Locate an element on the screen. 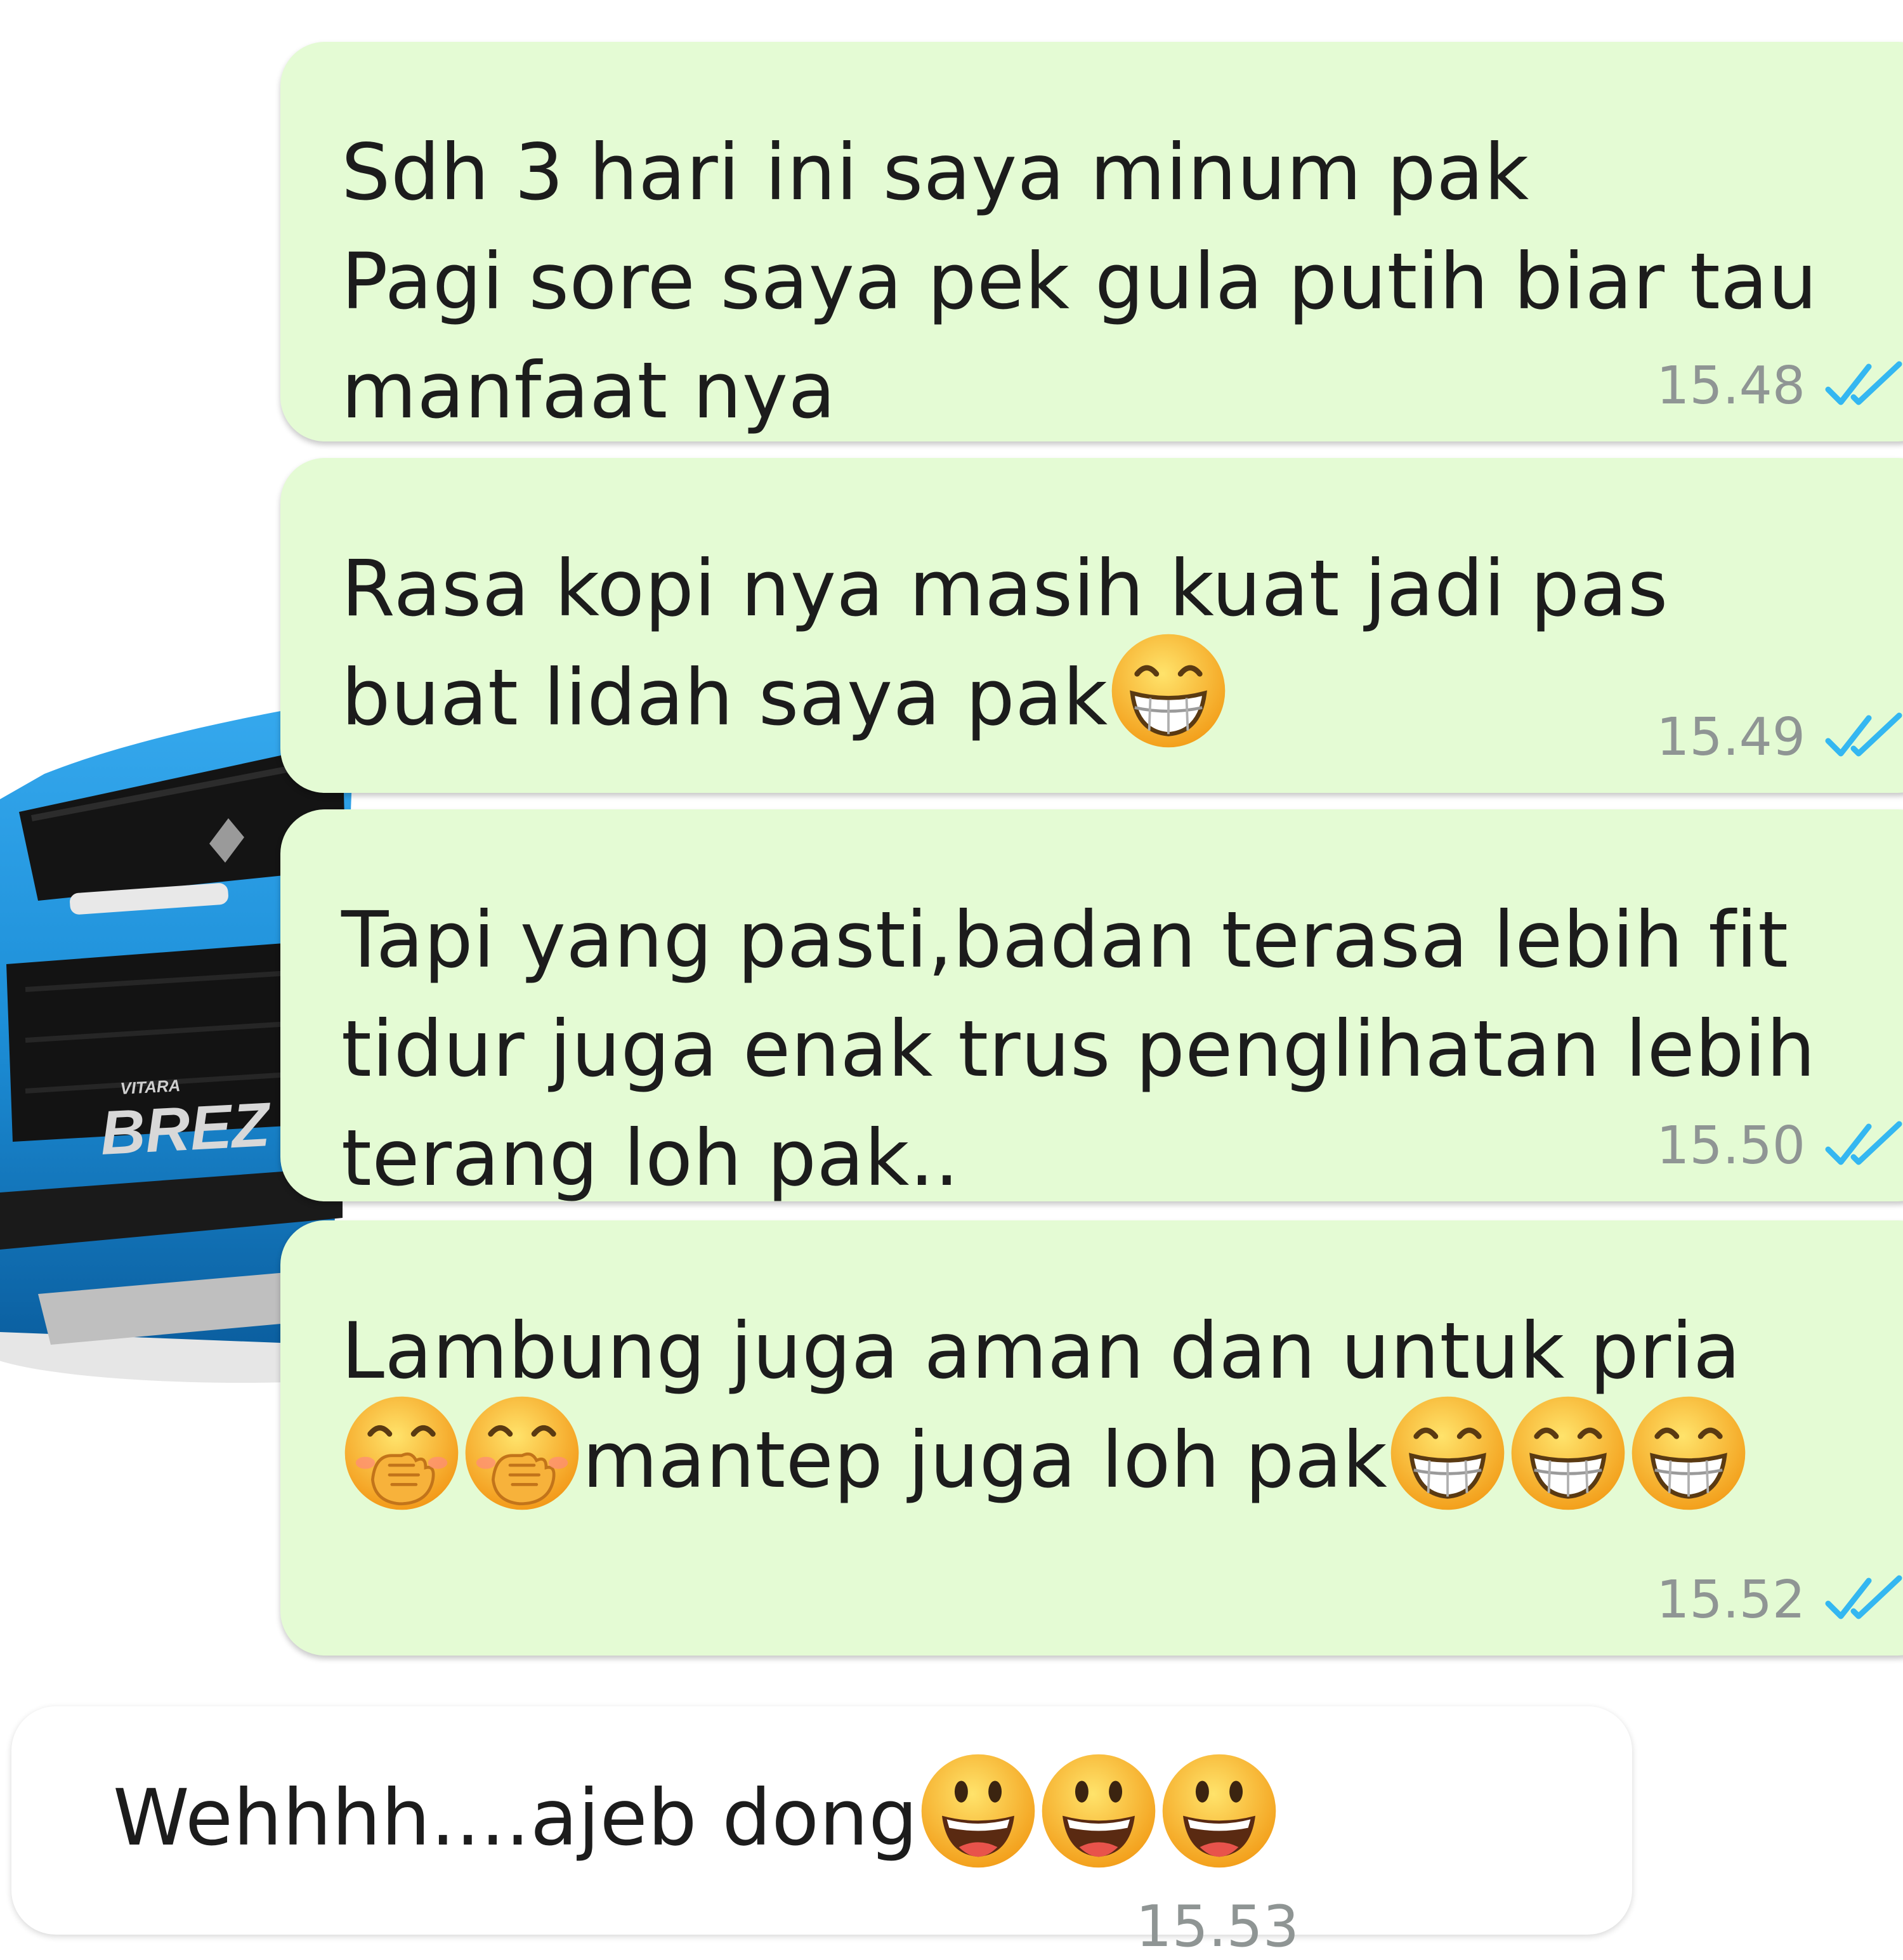 The height and width of the screenshot is (1960, 1903). message-meta: 15.49 is located at coordinates (1779, 737).